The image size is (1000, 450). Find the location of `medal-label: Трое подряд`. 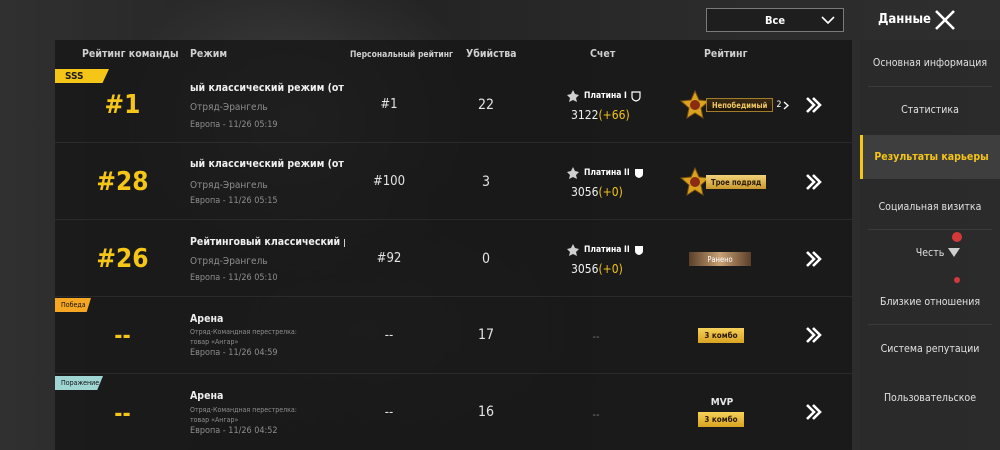

medal-label: Трое подряд is located at coordinates (736, 182).